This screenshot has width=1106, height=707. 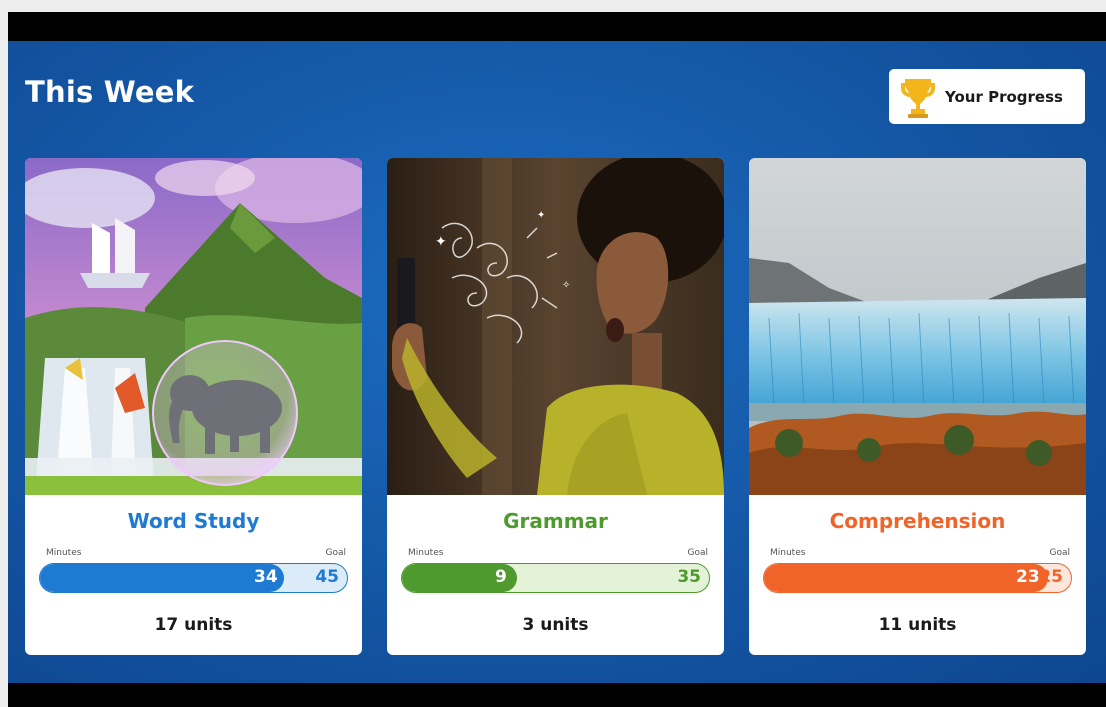 I want to click on minutes-value: 34, so click(x=266, y=577).